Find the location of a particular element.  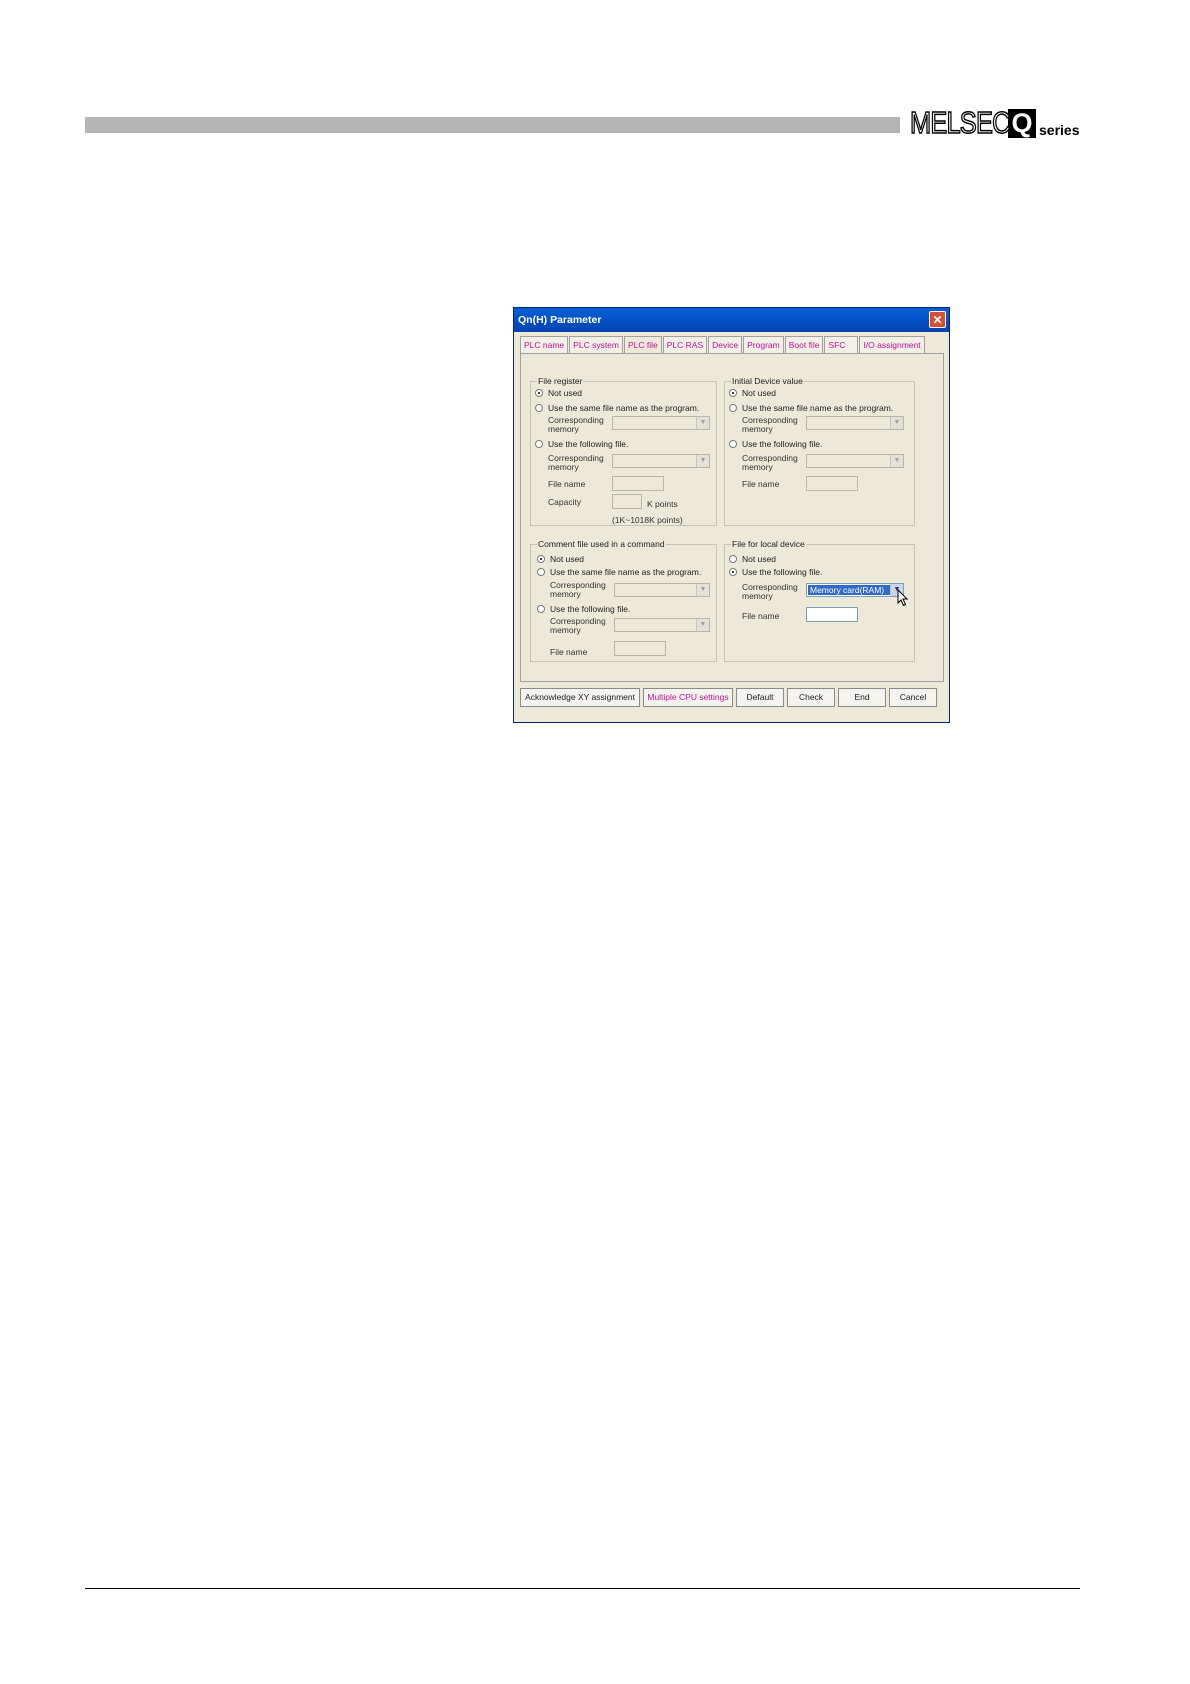

melsec-q-series-logo: MELSEC Q series is located at coordinates (994, 122).